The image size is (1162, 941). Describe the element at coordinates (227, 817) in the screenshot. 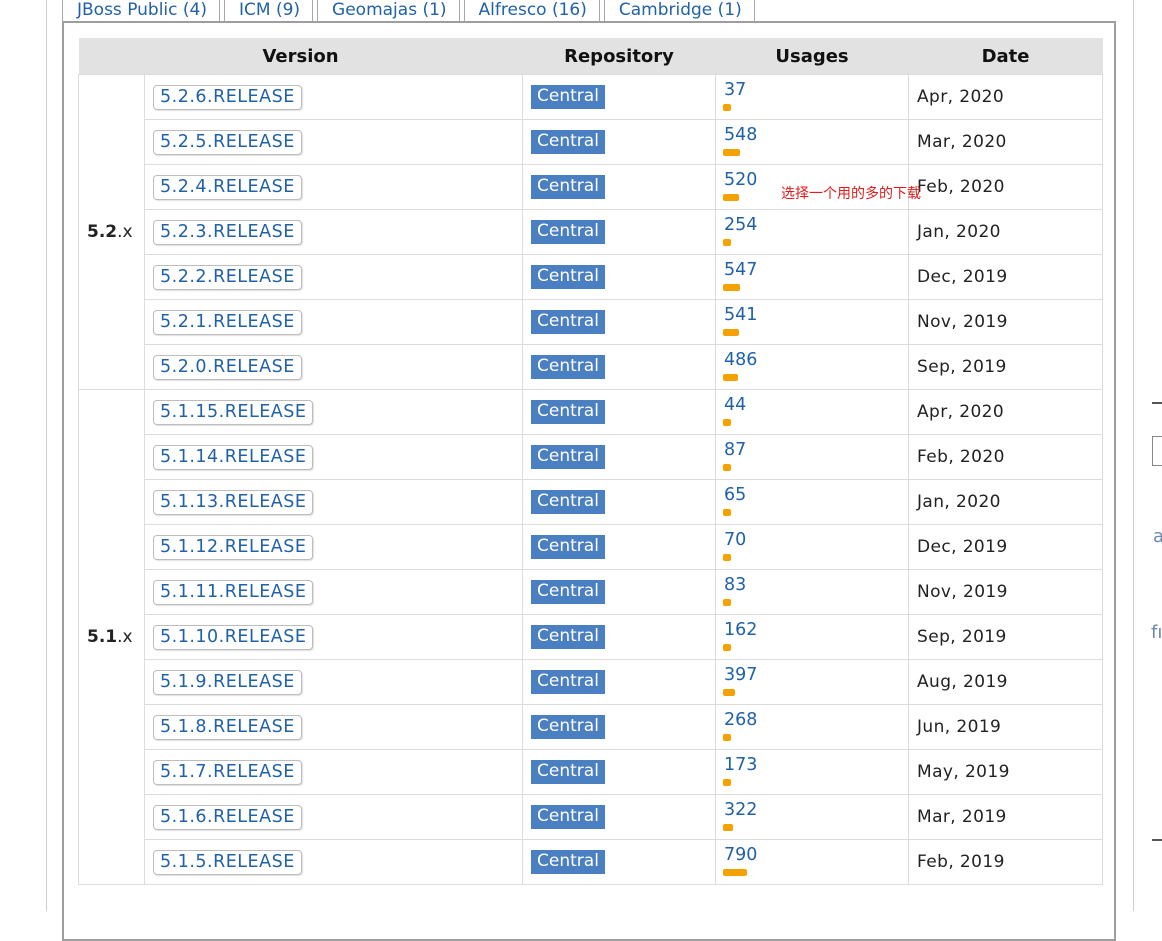

I see `version-link: 5.1.6.RELEASE` at that location.